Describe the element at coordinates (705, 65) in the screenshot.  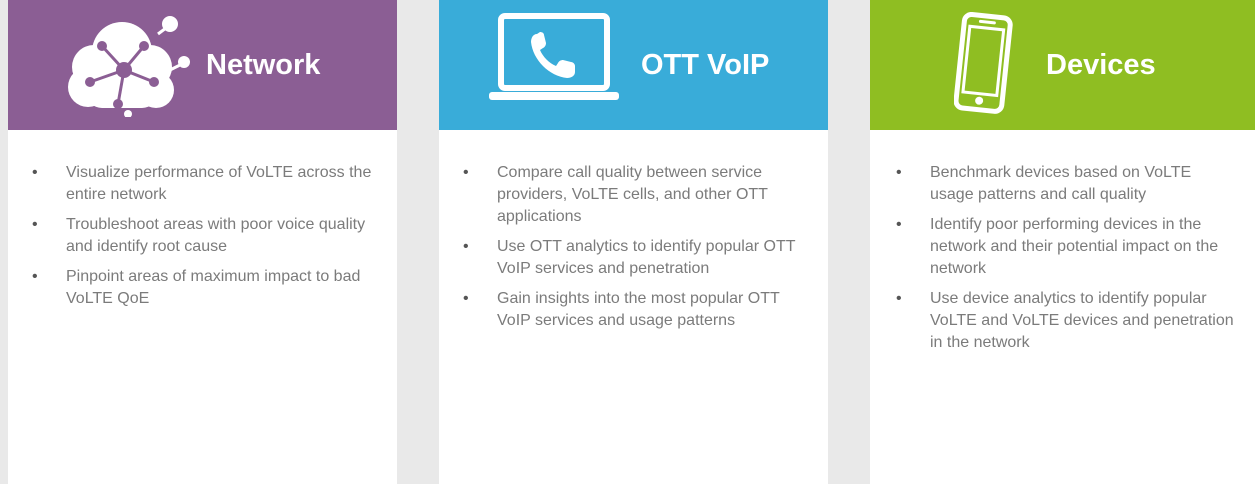
I see `ott-voip-title: OTT VoIP` at that location.